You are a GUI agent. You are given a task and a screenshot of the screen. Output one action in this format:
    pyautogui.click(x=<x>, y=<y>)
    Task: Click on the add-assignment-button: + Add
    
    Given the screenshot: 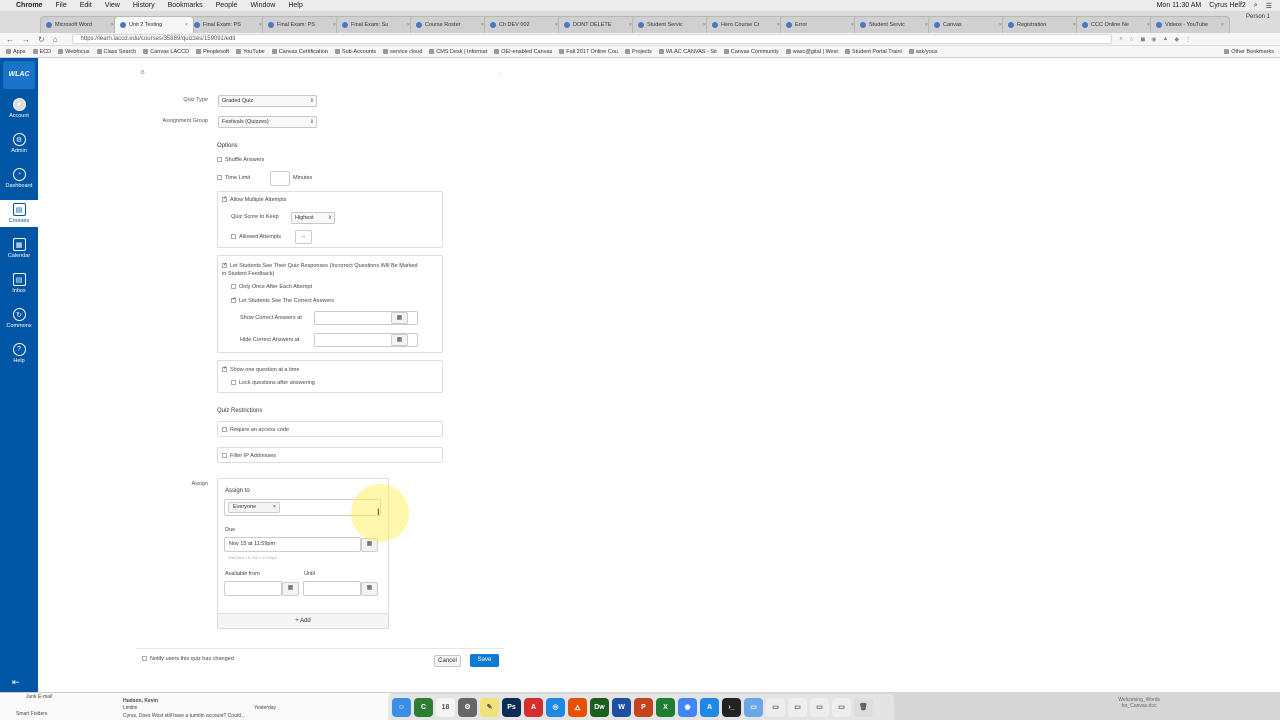 What is the action you would take?
    pyautogui.click(x=303, y=621)
    